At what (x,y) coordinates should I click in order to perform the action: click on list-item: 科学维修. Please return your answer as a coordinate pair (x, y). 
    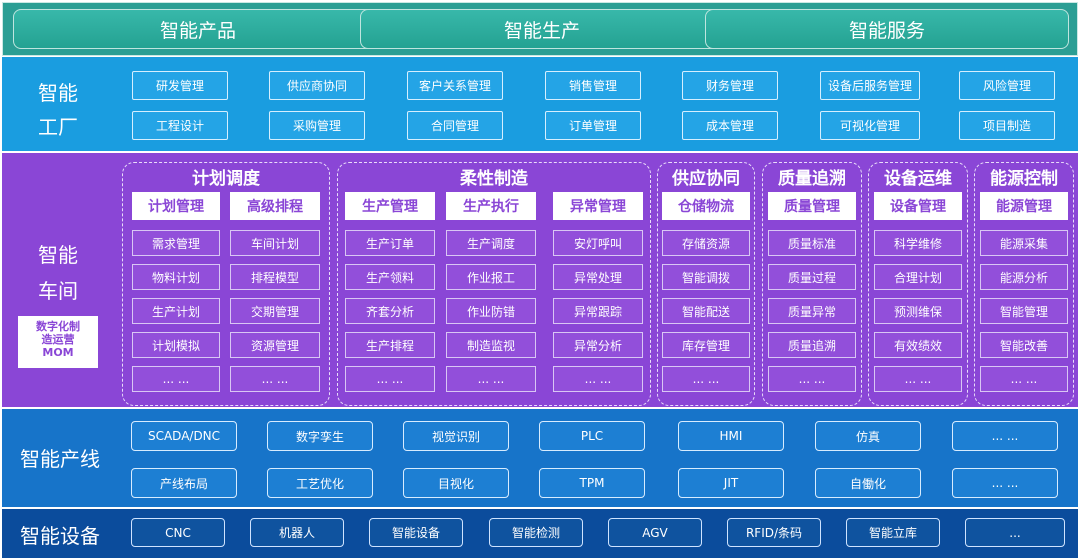
    Looking at the image, I should click on (918, 243).